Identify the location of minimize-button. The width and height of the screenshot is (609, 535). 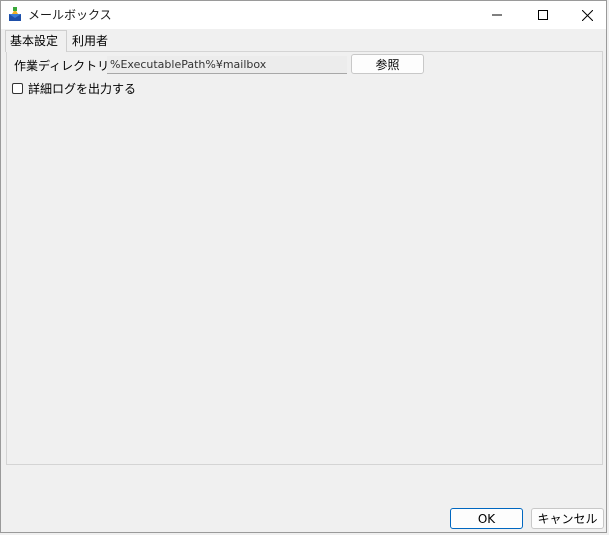
(497, 15).